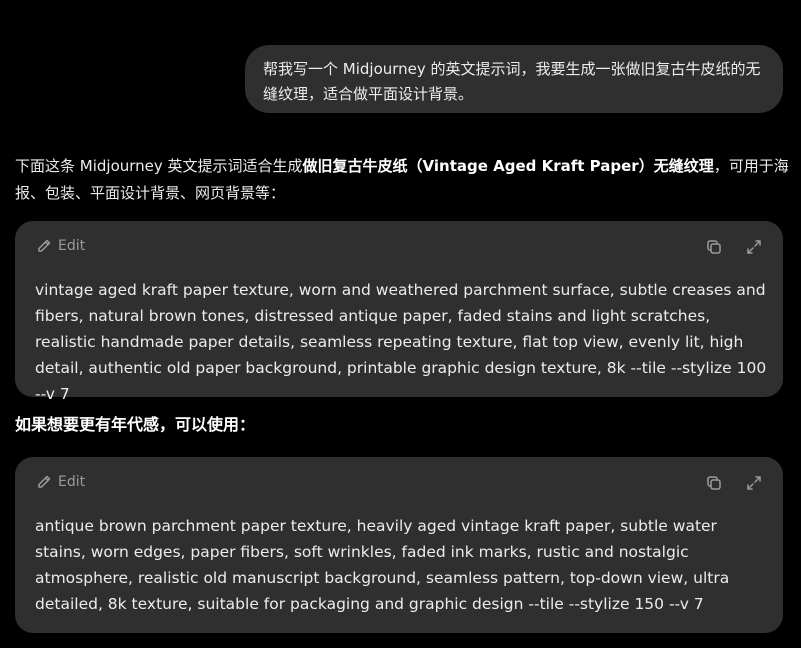  Describe the element at coordinates (159, 166) in the screenshot. I see `intro-text: 下面这条 Midjourney 英文提示词适合生成` at that location.